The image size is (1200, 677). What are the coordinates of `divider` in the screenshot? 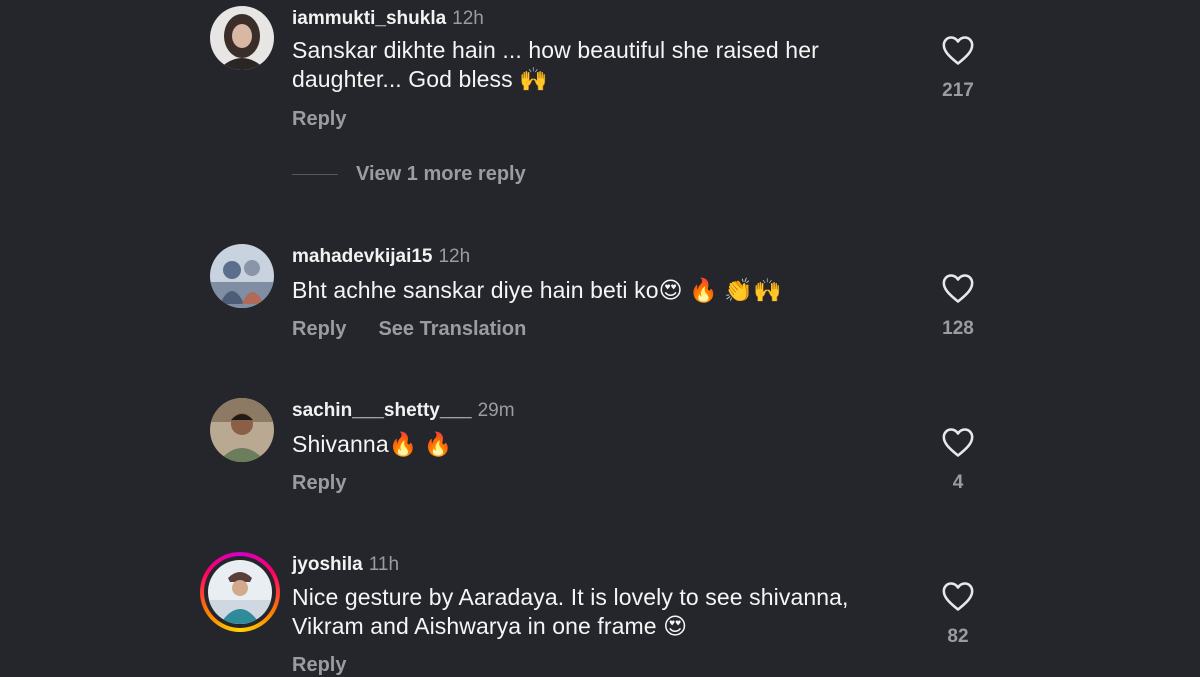 It's located at (315, 175).